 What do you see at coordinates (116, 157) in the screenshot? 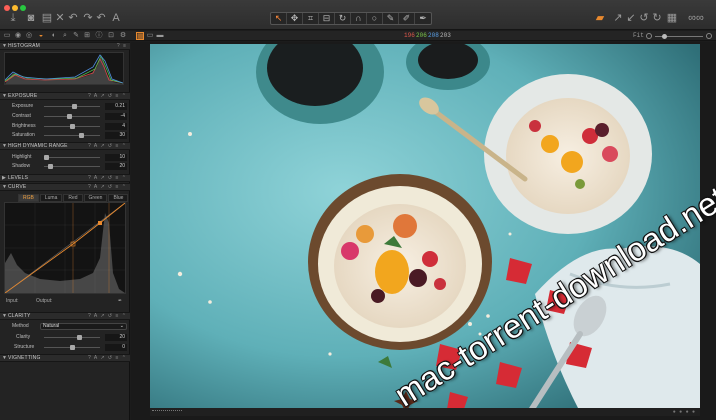
I see `slider-value: 10` at bounding box center [116, 157].